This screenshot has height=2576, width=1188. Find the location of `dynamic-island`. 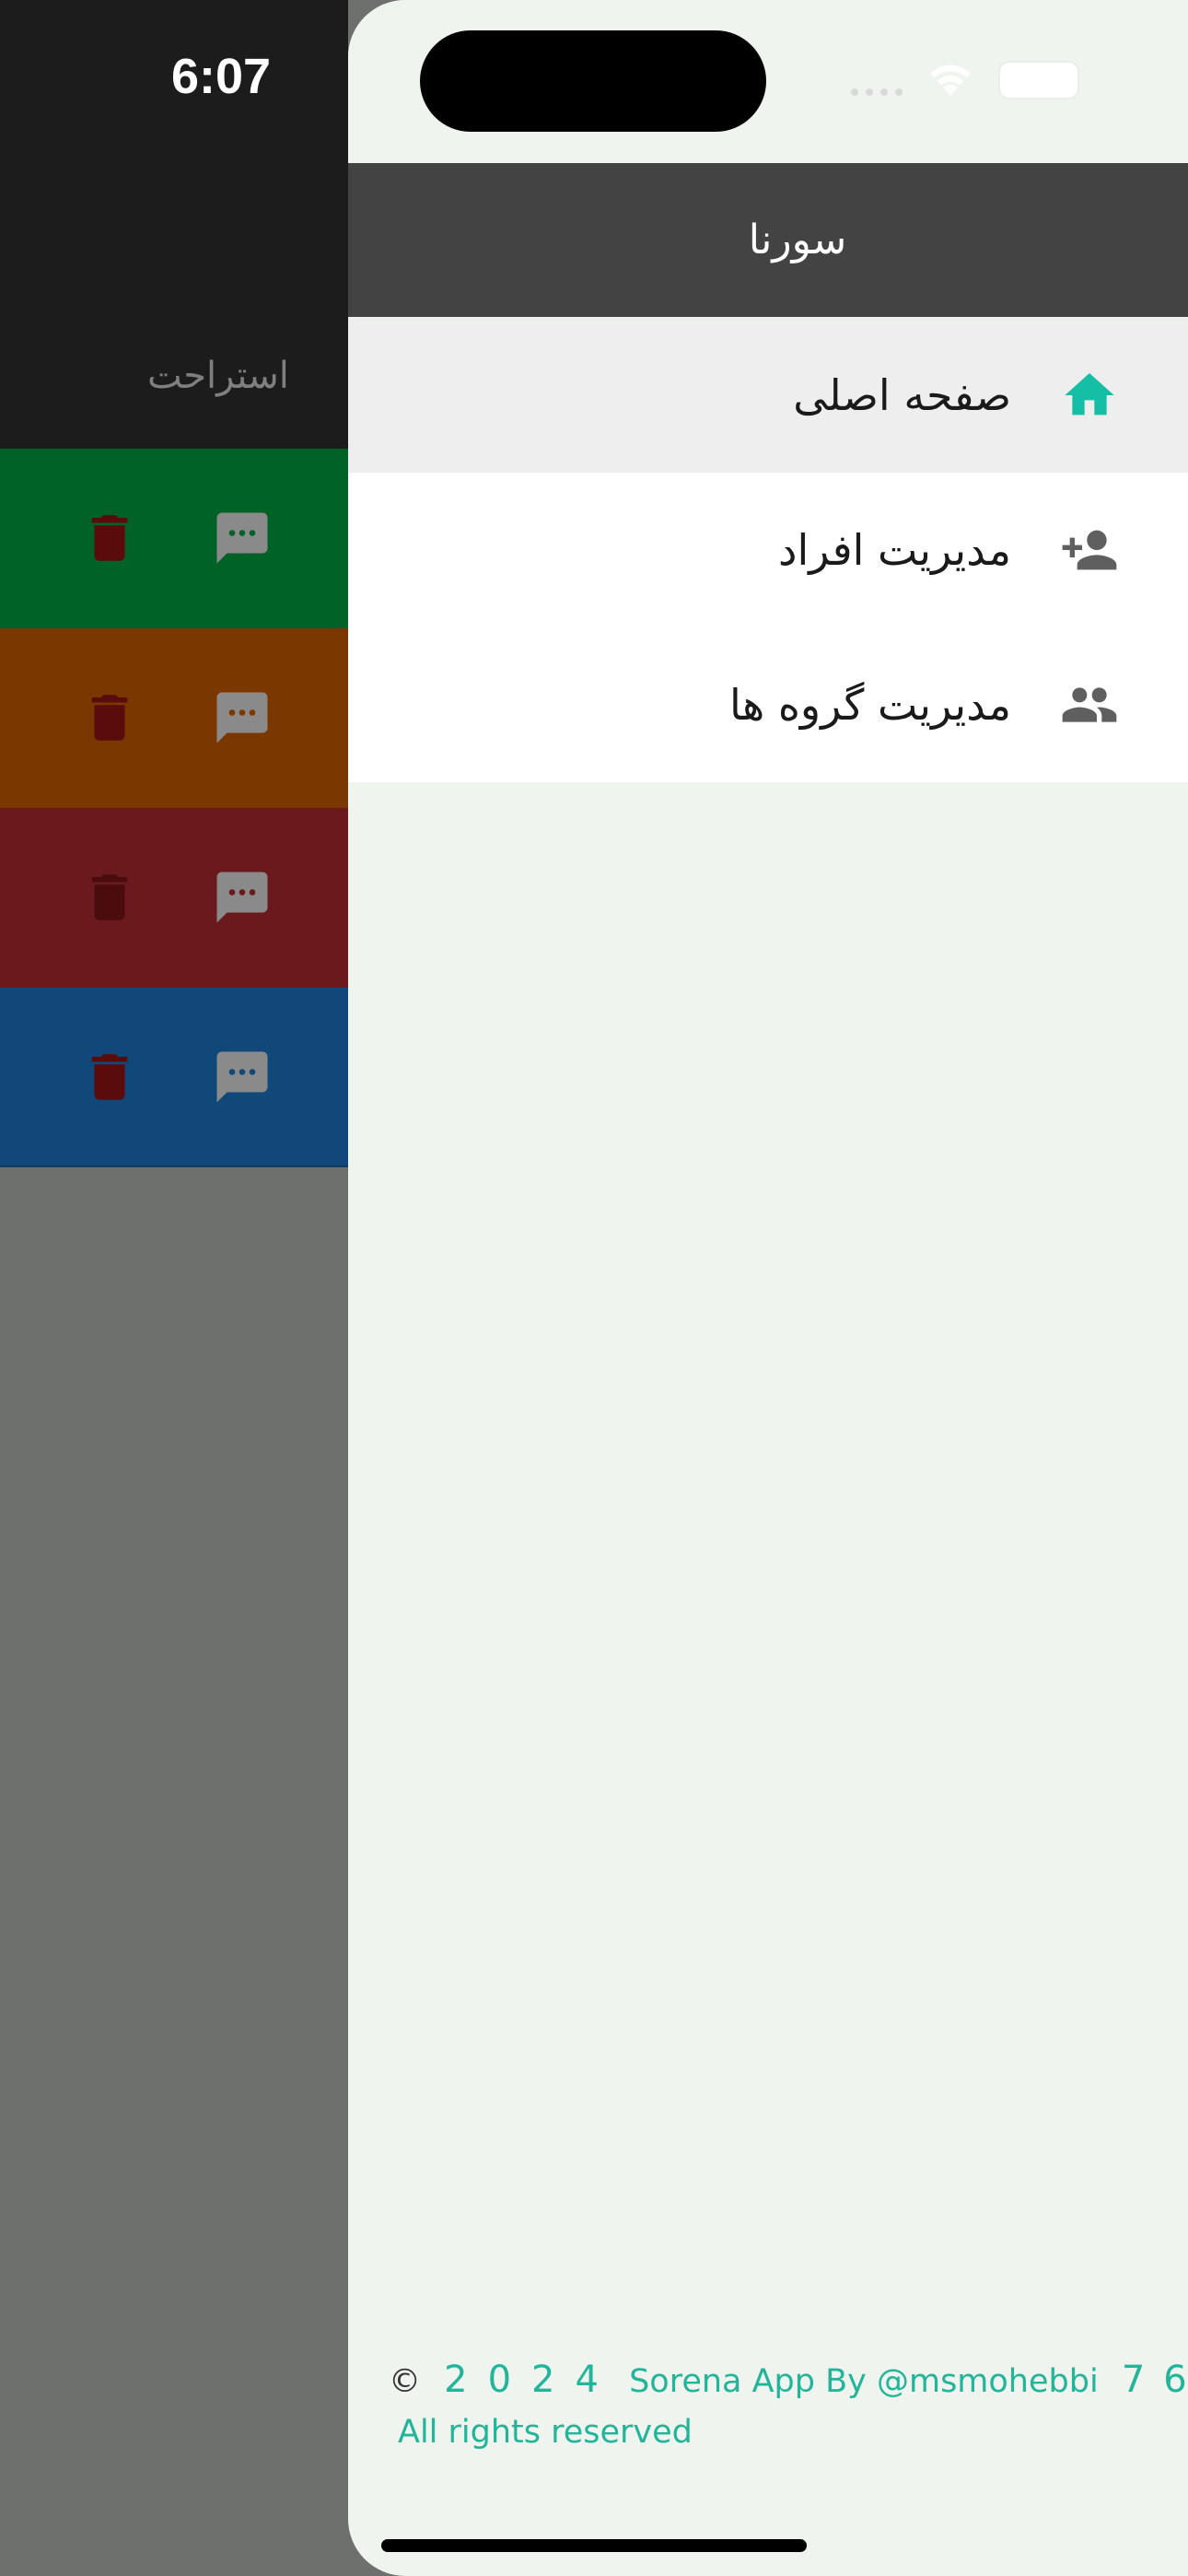

dynamic-island is located at coordinates (593, 81).